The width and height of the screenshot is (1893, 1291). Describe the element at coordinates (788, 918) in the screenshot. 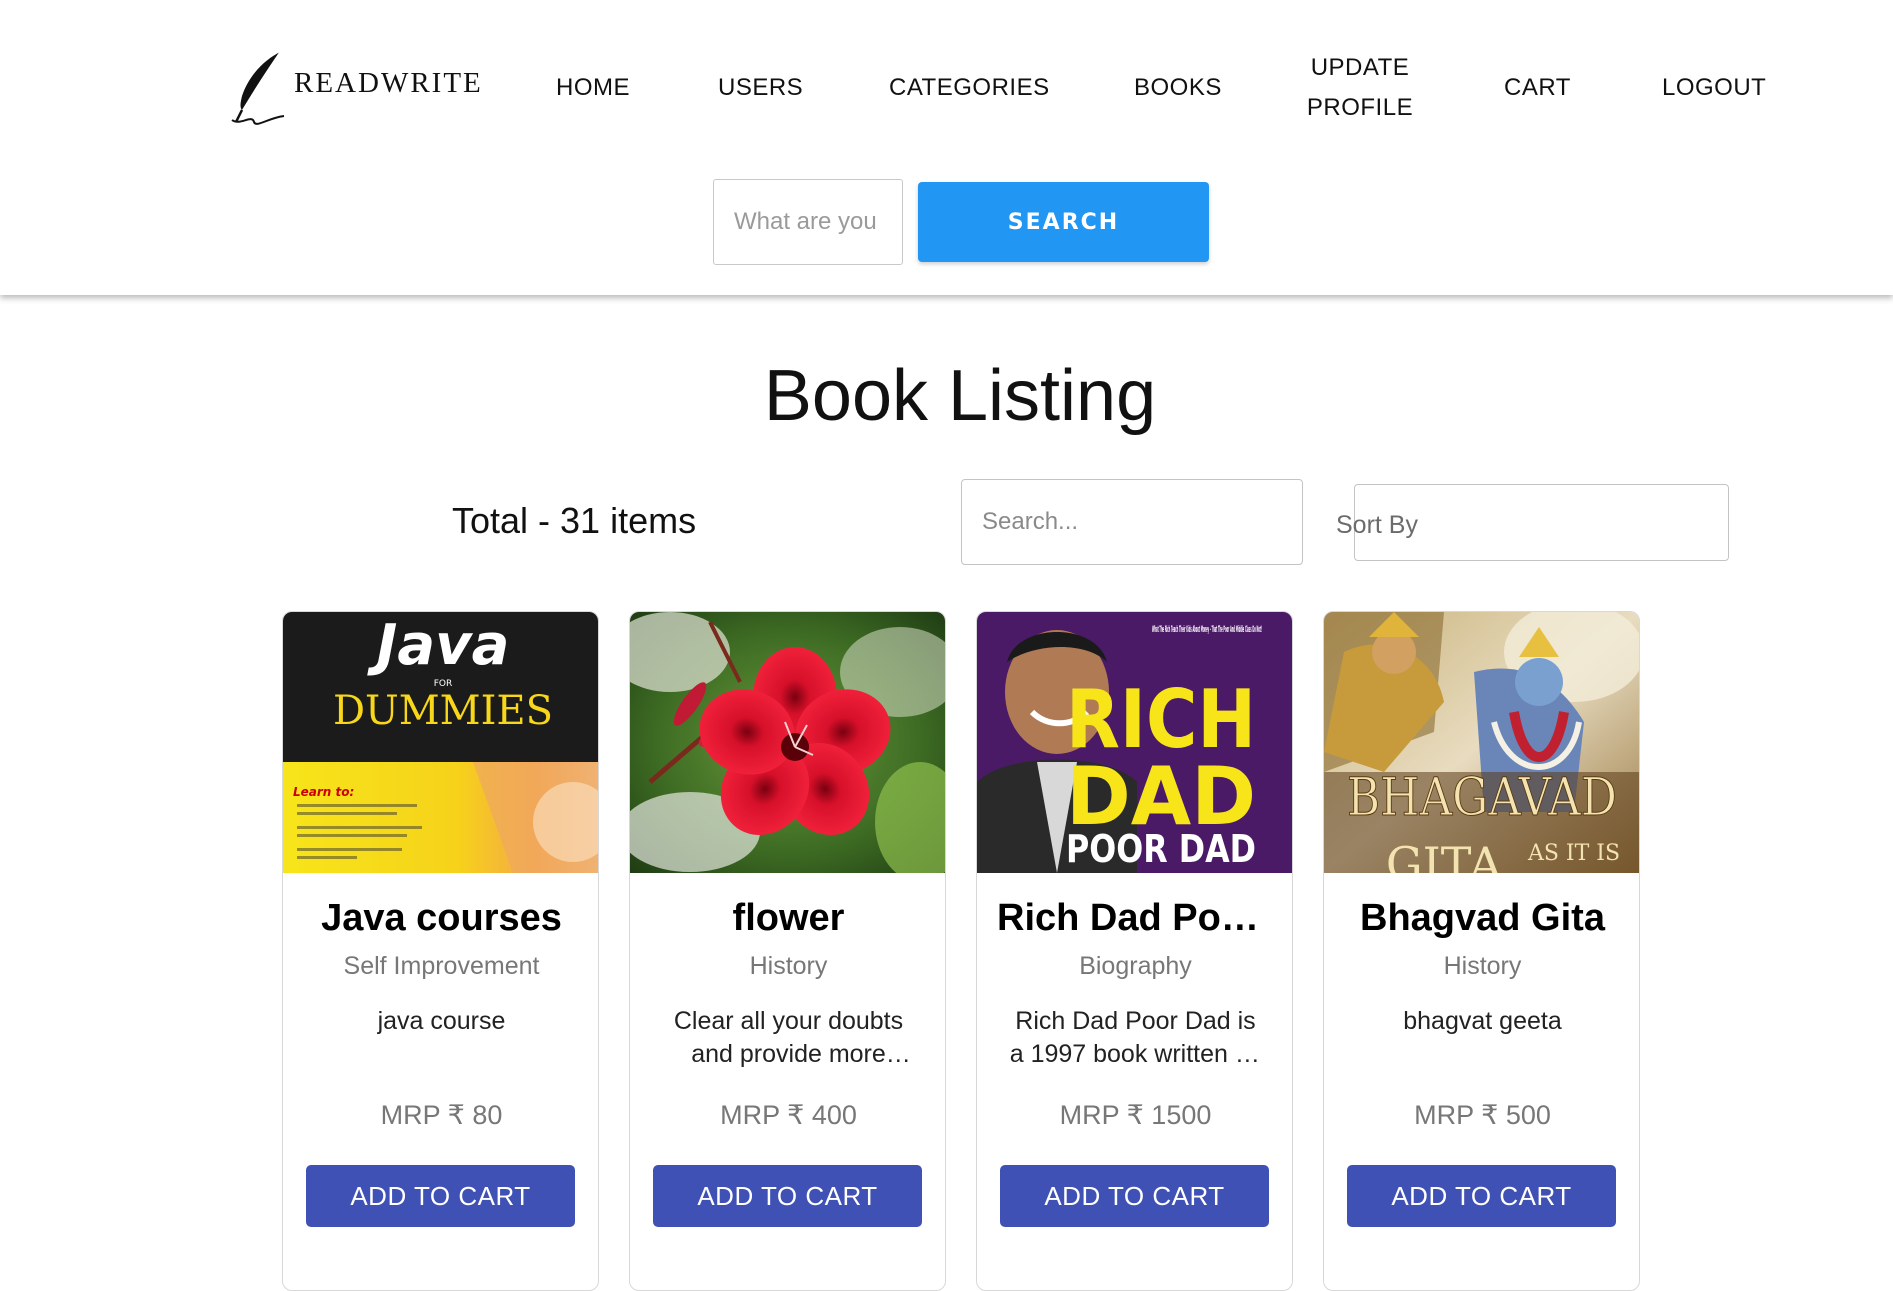

I see `book-title: flower` at that location.